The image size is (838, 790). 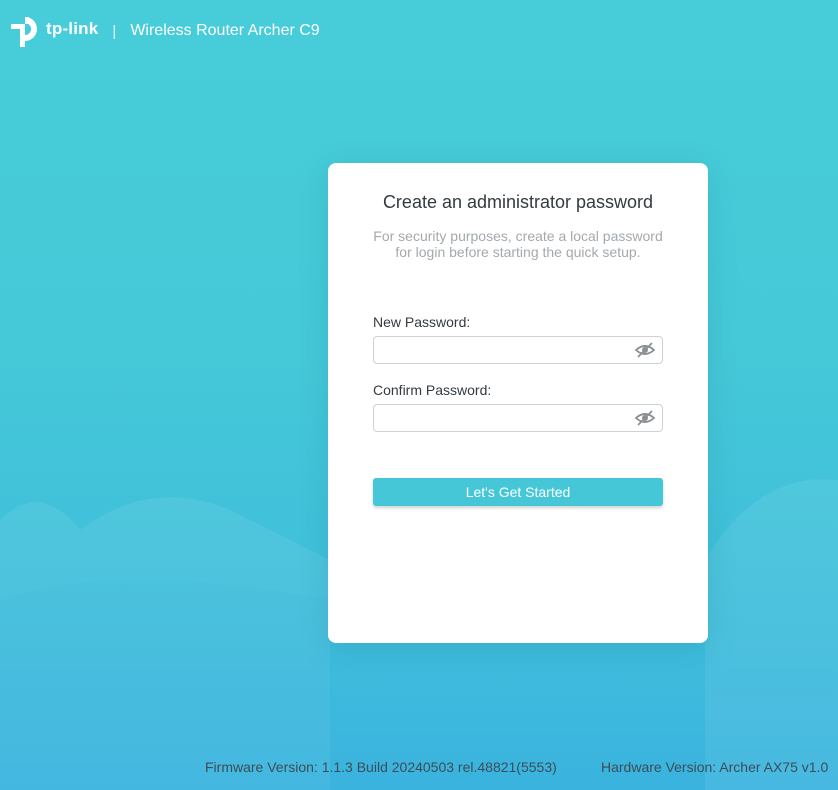 What do you see at coordinates (499, 350) in the screenshot?
I see `new-password-input` at bounding box center [499, 350].